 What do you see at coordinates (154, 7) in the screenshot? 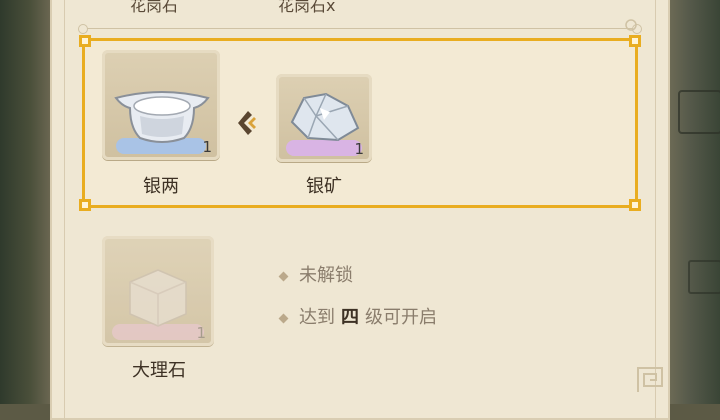
I see `previous-item-label: 花岗石` at bounding box center [154, 7].